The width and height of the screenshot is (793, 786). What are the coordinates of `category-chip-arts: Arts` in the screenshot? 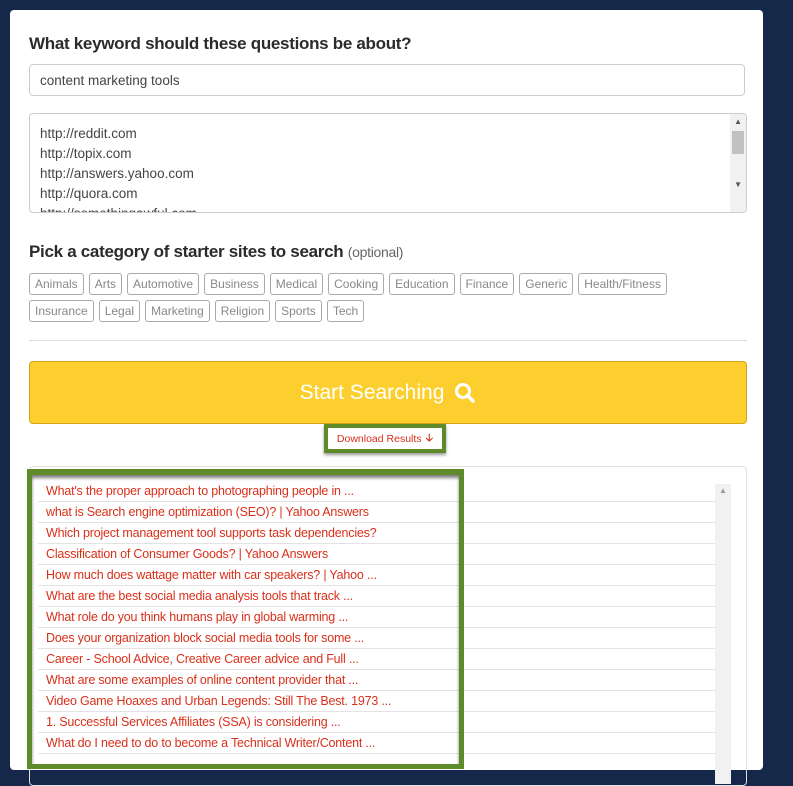 It's located at (105, 284).